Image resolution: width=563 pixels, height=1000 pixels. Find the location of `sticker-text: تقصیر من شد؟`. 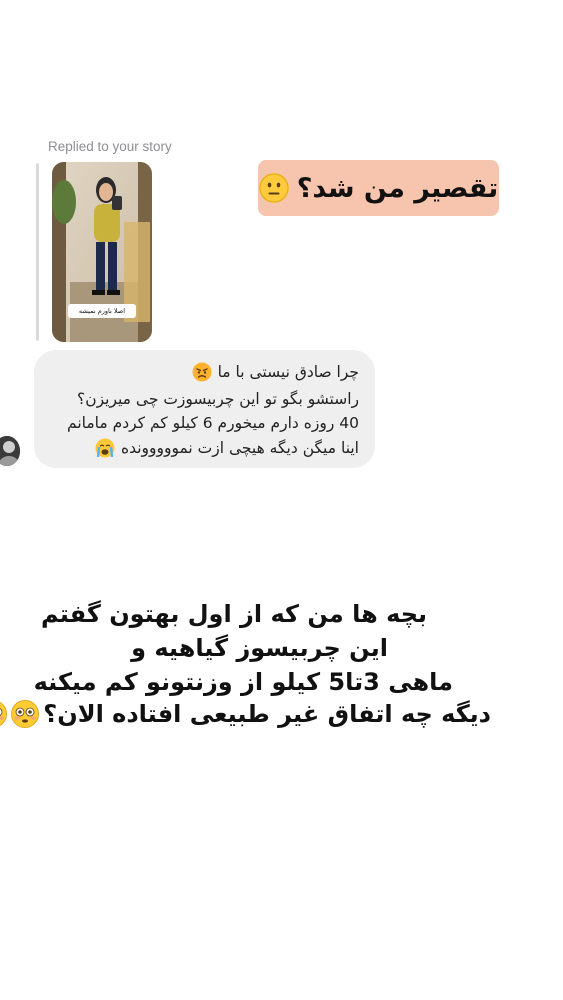

sticker-text: تقصیر من شد؟ is located at coordinates (397, 188).